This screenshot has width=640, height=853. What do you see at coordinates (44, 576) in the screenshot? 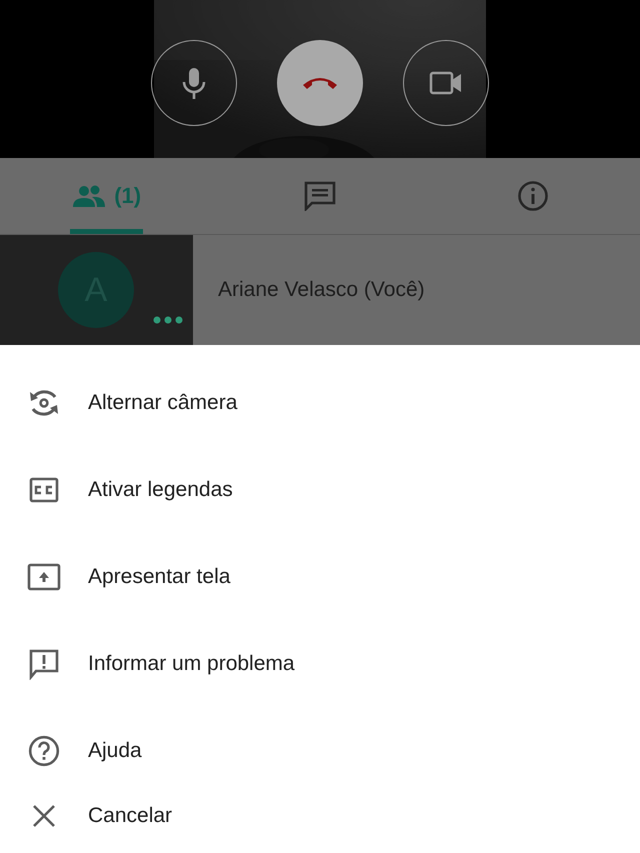
I see `present-screen-icon` at bounding box center [44, 576].